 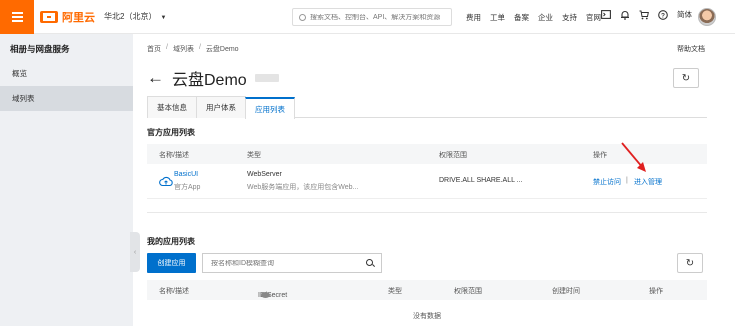 I want to click on breadcrumb-home: 首页, so click(x=154, y=49).